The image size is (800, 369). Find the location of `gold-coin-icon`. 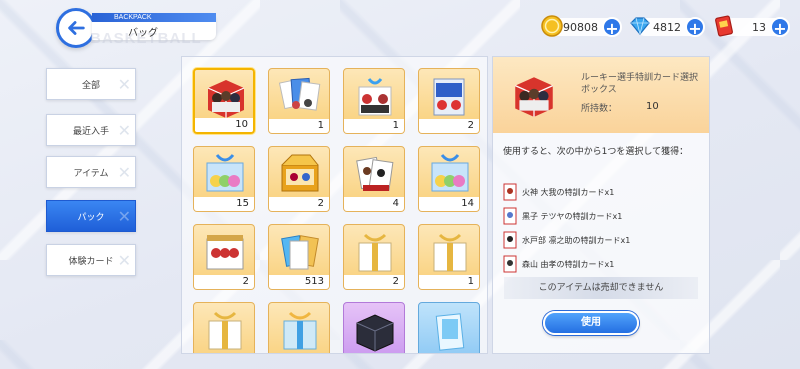

gold-coin-icon is located at coordinates (552, 26).